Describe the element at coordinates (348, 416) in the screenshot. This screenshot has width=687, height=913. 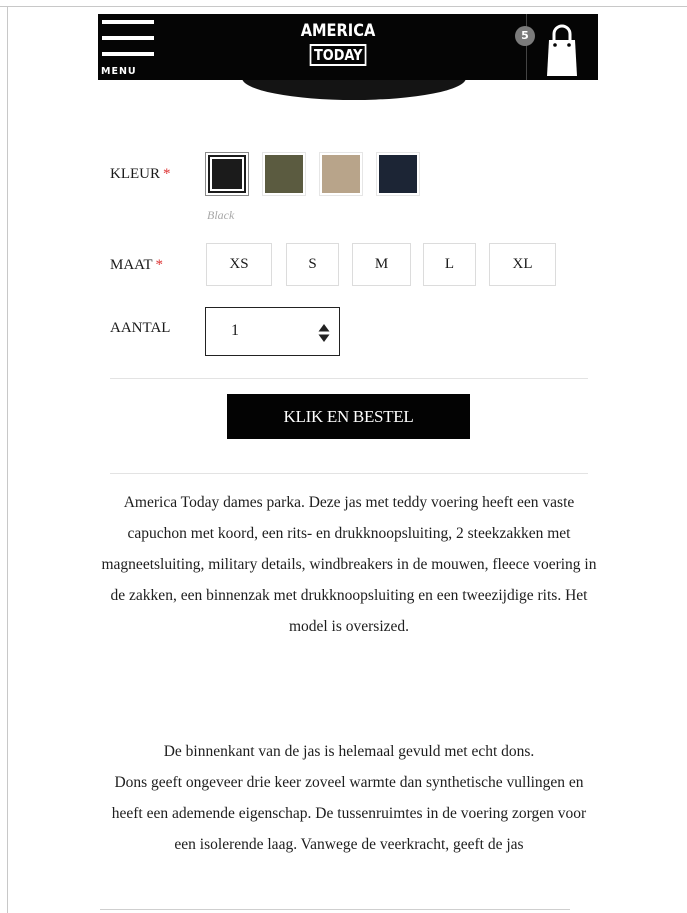
I see `order-button: KLIK EN BESTEL` at that location.